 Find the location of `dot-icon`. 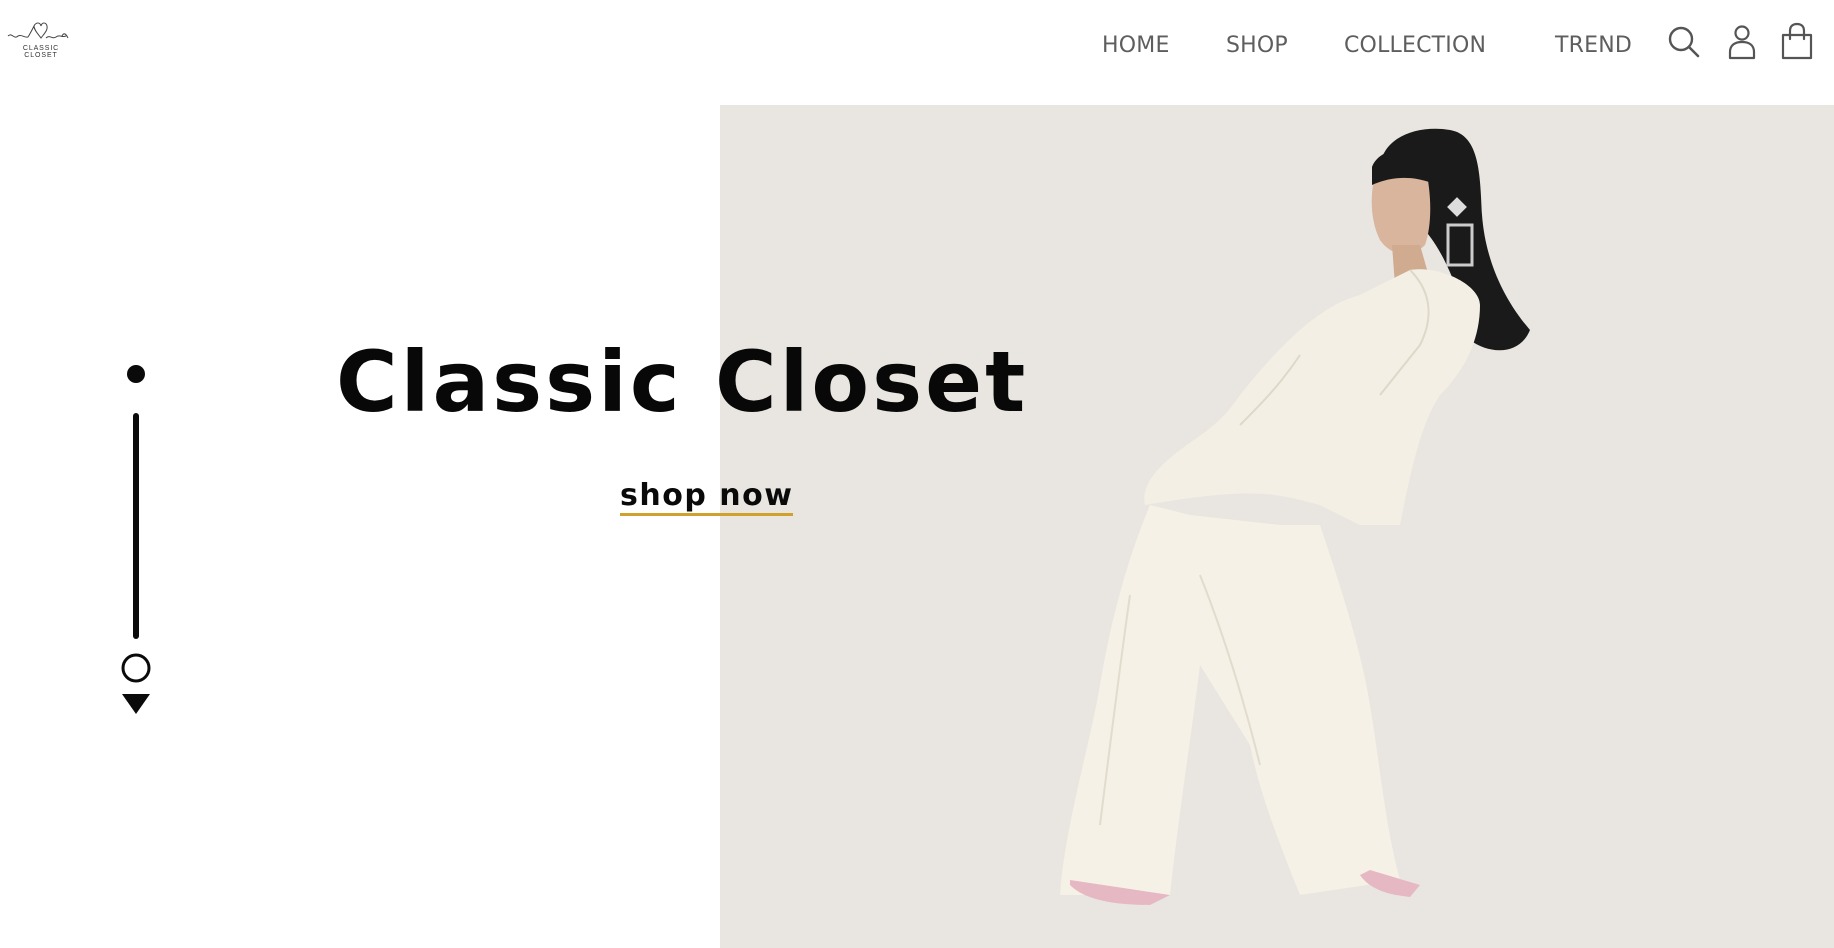

dot-icon is located at coordinates (136, 374).